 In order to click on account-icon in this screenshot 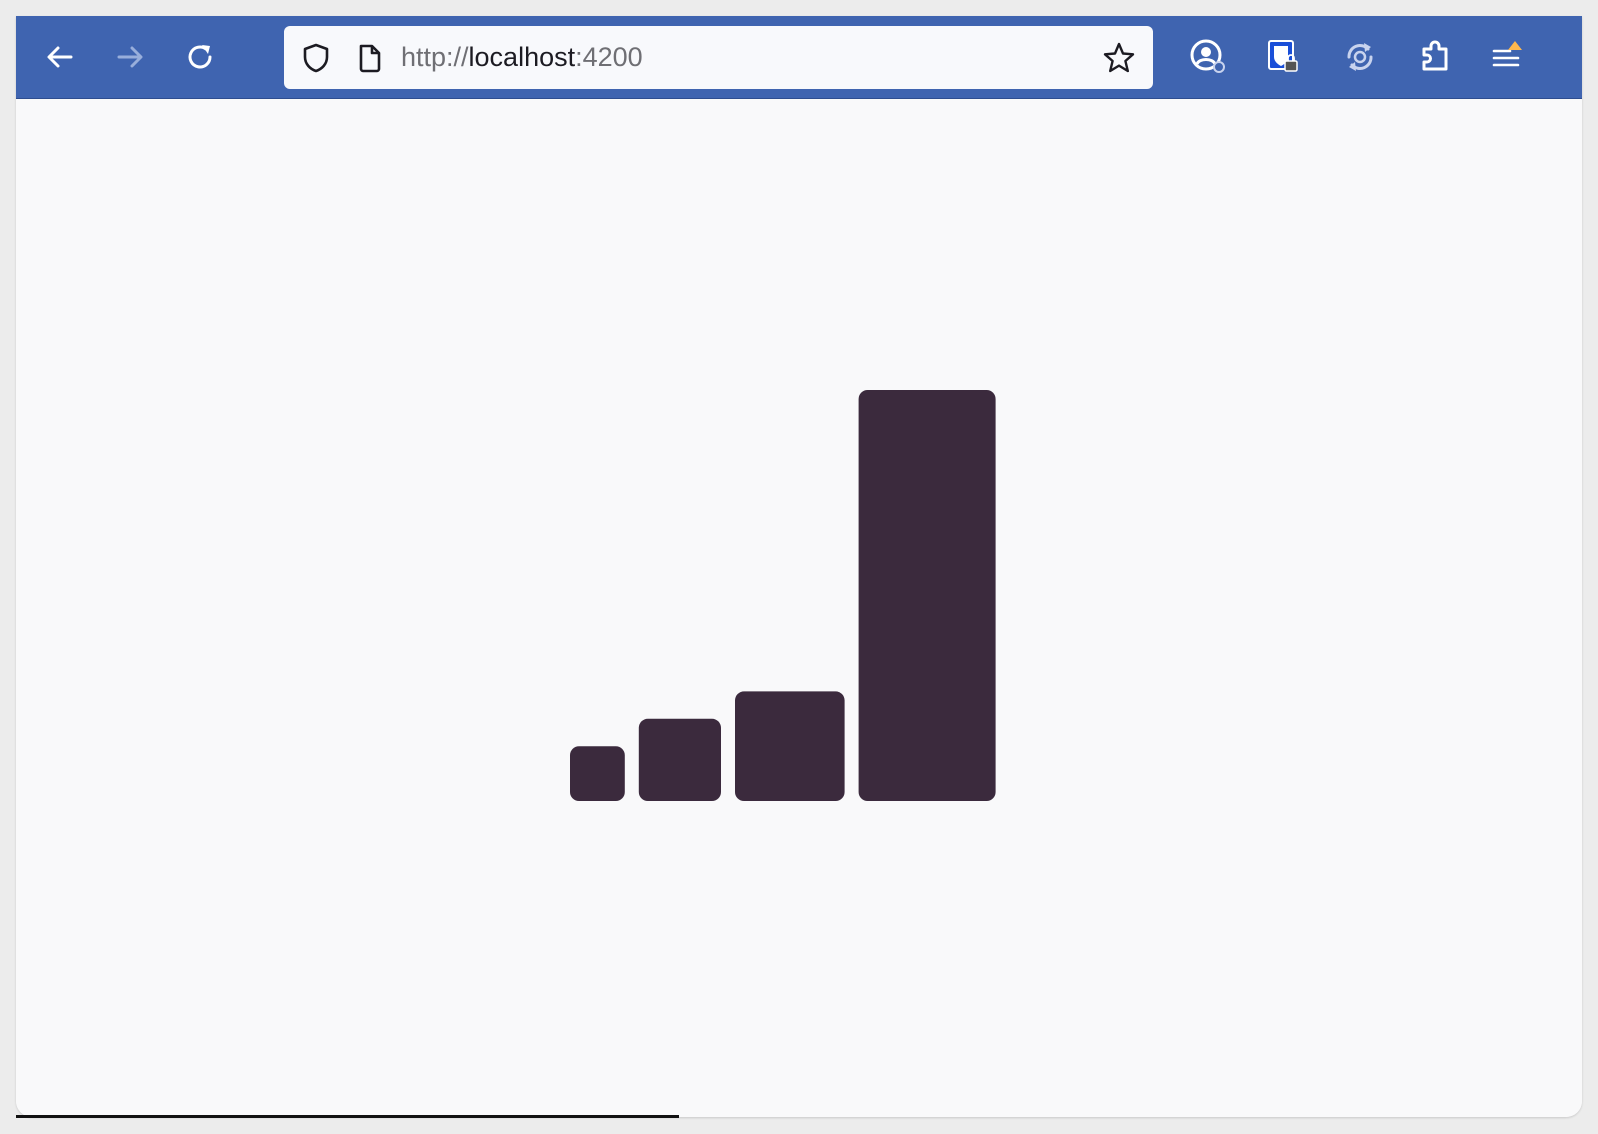, I will do `click(1207, 56)`.